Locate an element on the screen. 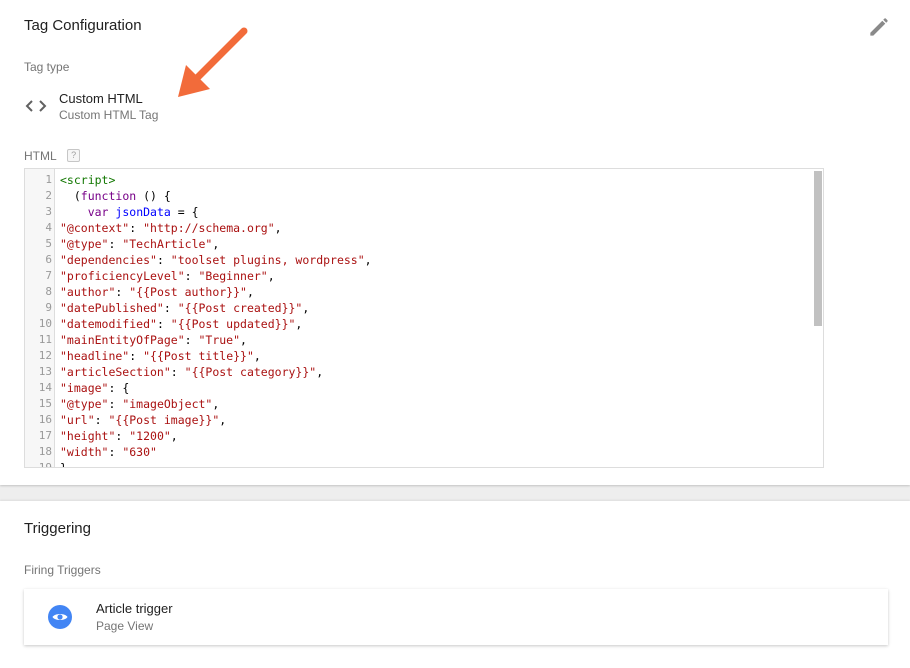  firing-triggers-label: Firing Triggers is located at coordinates (62, 570).